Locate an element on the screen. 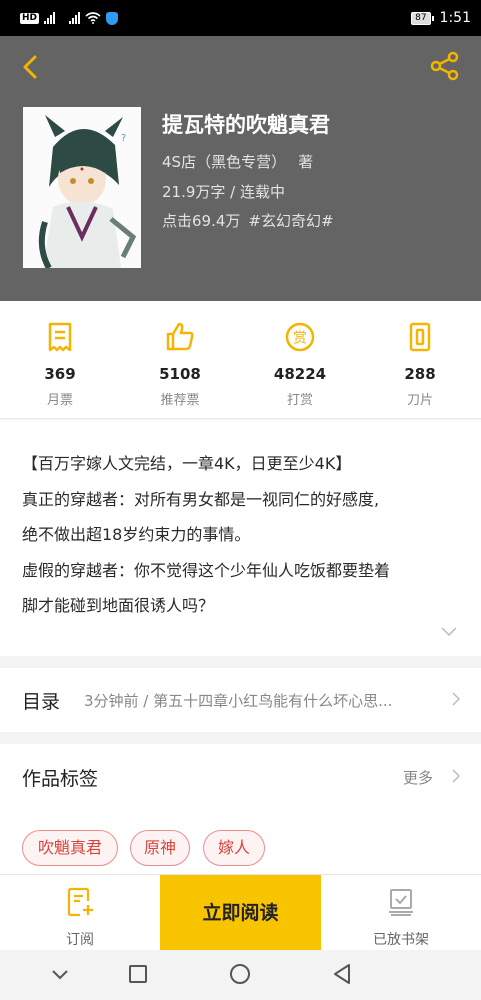  on-shelf-button: 已放书架 is located at coordinates (401, 913).